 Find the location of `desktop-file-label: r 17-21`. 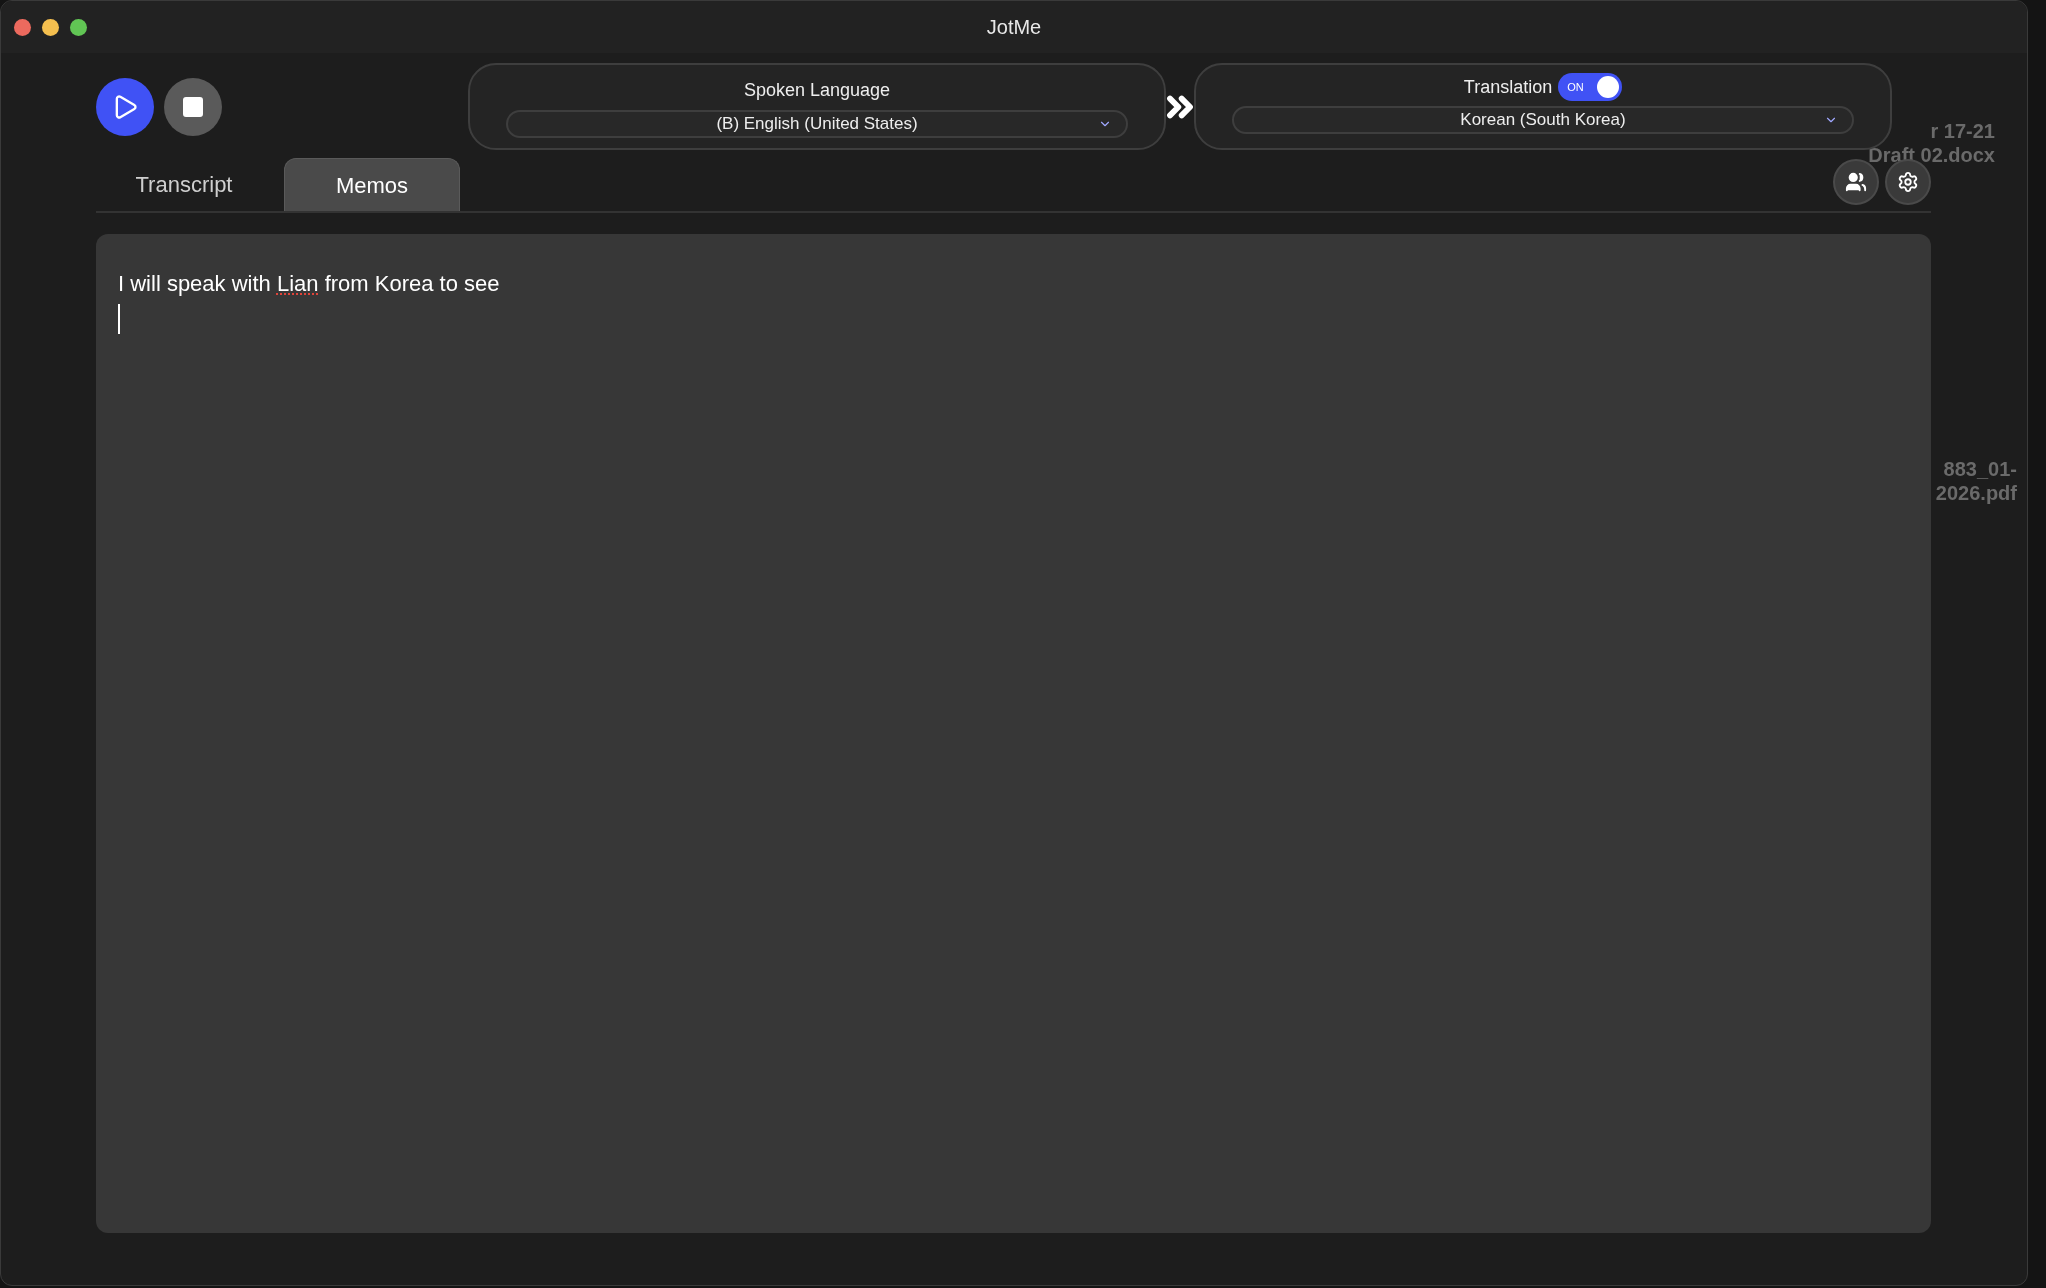

desktop-file-label: r 17-21 is located at coordinates (1962, 131).